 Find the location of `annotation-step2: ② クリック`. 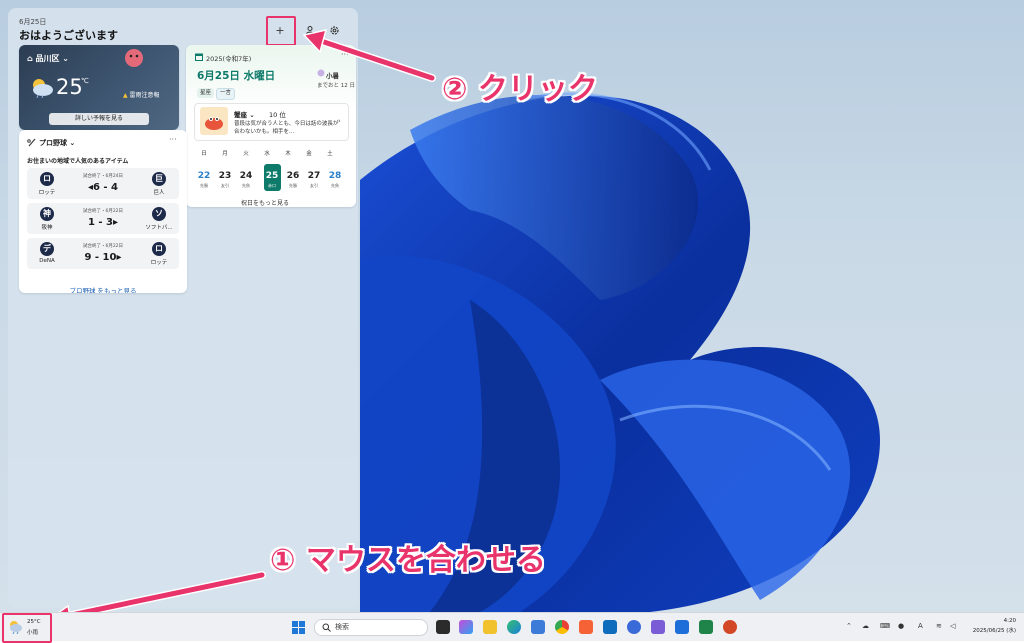

annotation-step2: ② クリック is located at coordinates (520, 89).